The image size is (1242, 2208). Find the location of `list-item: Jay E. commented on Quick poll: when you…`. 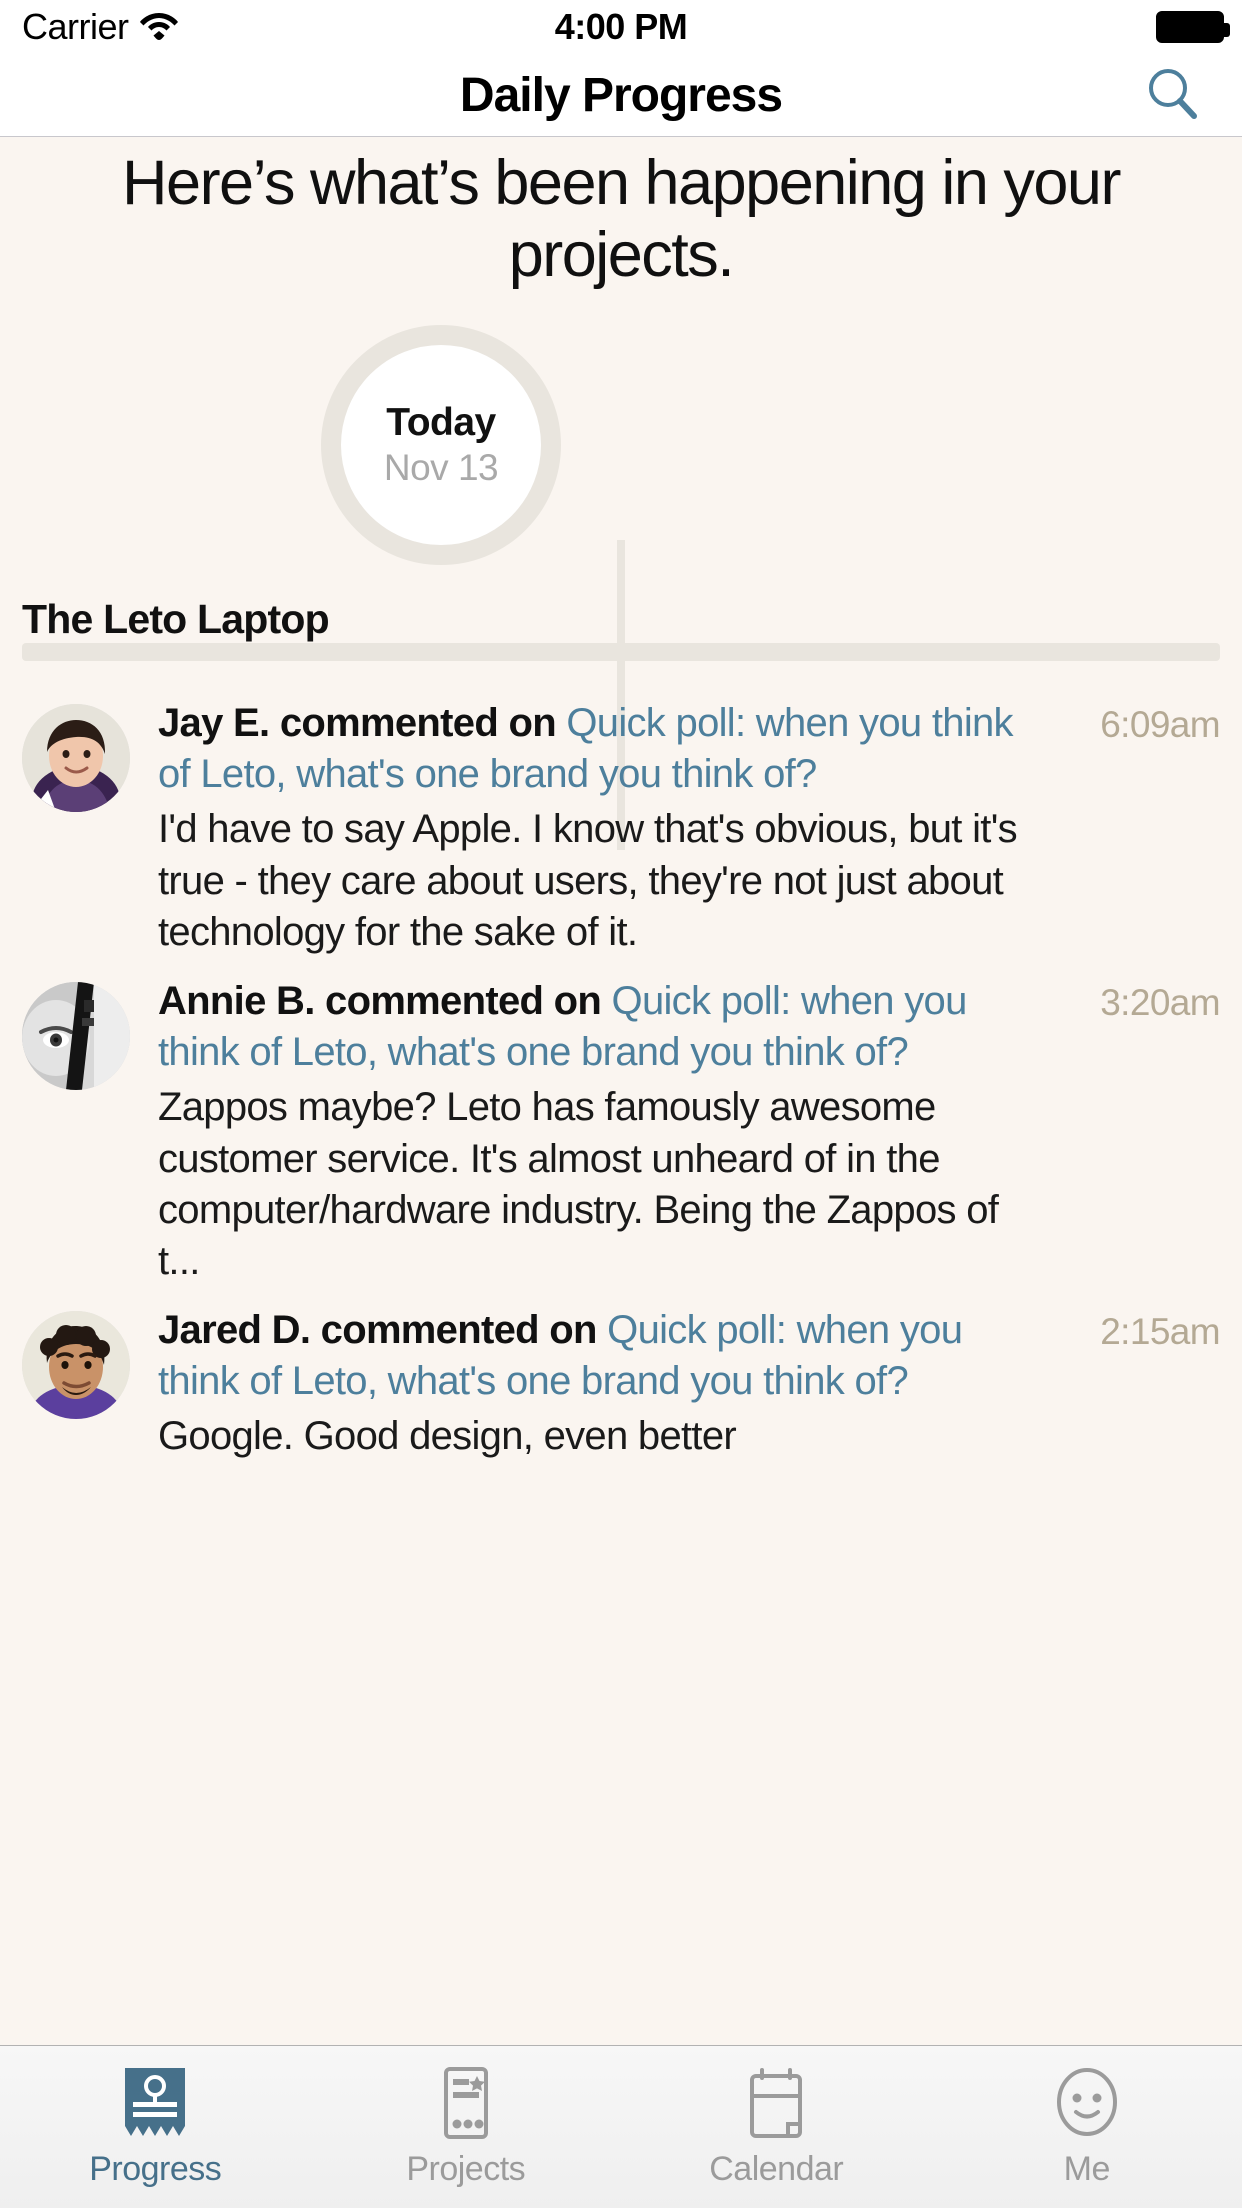

list-item: Jay E. commented on Quick poll: when you… is located at coordinates (621, 819).